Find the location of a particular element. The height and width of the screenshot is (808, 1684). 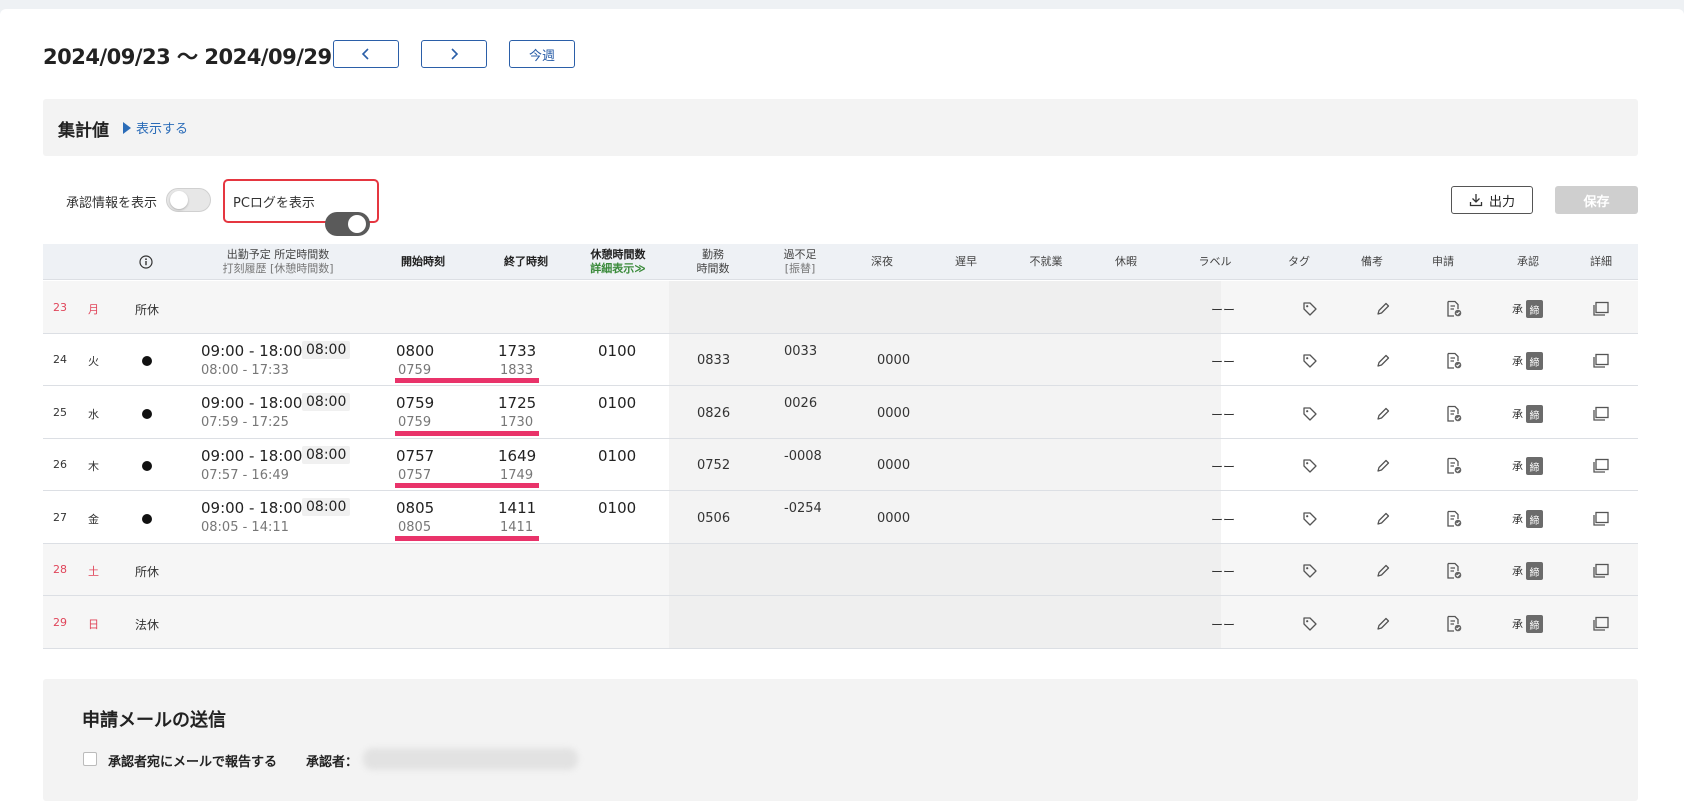

approval-info-toggle is located at coordinates (188, 200).